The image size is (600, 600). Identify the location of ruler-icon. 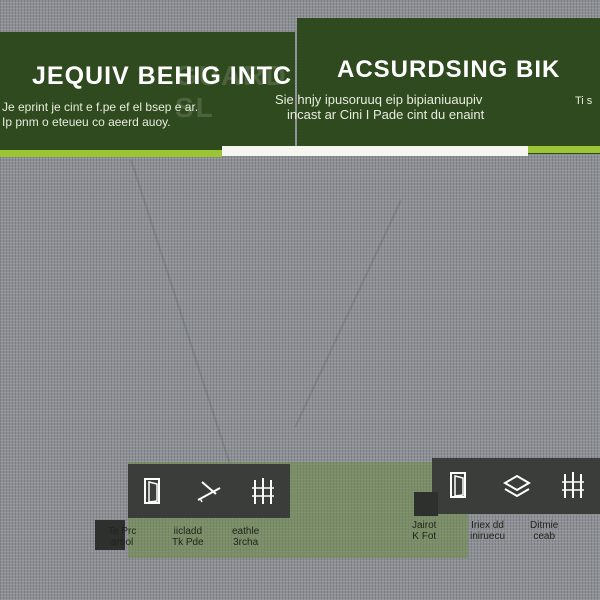
(209, 491).